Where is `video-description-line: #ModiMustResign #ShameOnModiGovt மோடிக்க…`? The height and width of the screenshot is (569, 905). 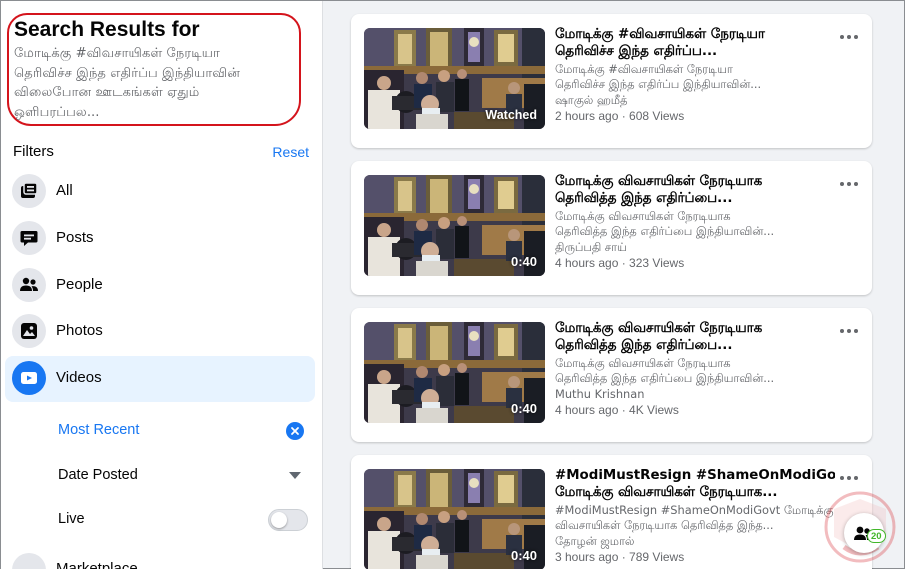
video-description-line: #ModiMustResign #ShameOnModiGovt மோடிக்க… is located at coordinates (694, 510).